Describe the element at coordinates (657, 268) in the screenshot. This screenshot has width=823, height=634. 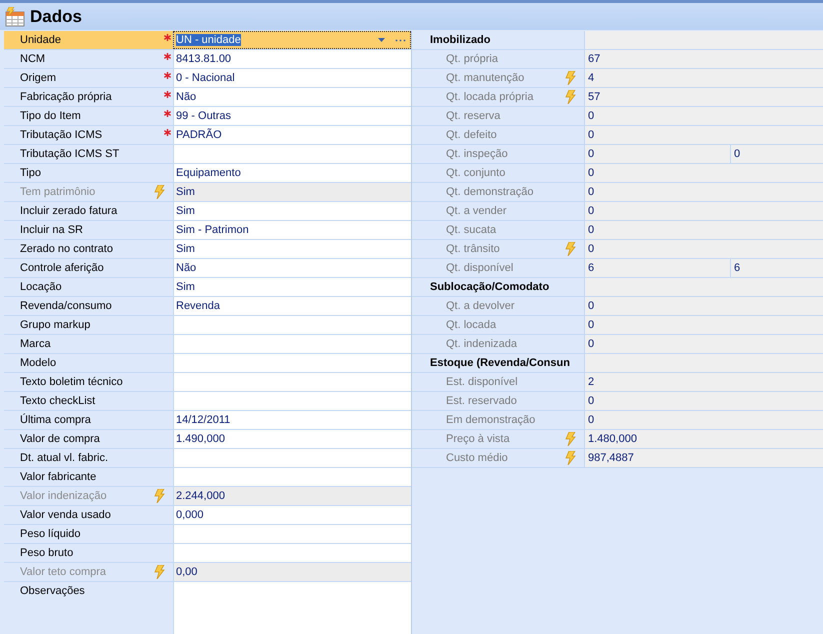
I see `field-value: 6` at that location.